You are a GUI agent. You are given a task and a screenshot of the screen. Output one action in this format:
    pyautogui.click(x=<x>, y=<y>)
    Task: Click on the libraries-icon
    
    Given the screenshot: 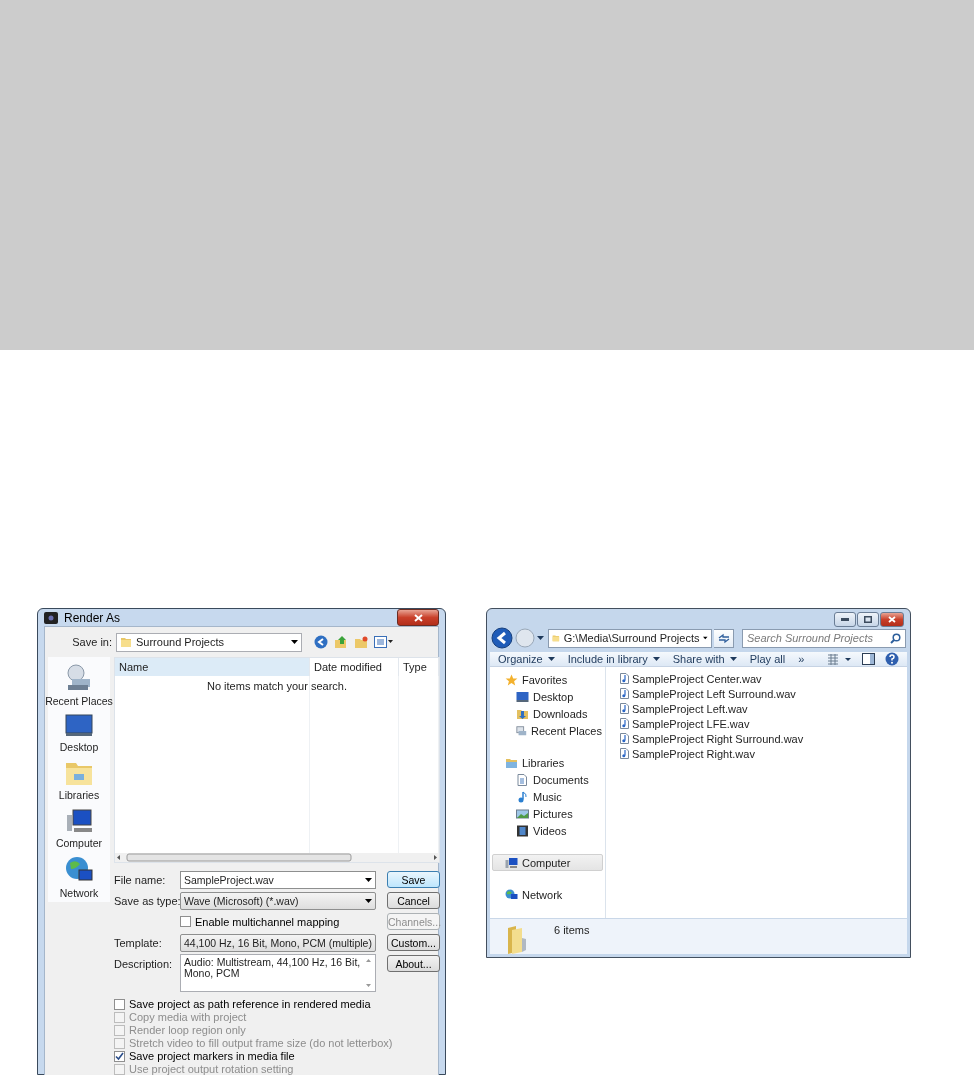 What is the action you would take?
    pyautogui.click(x=511, y=762)
    